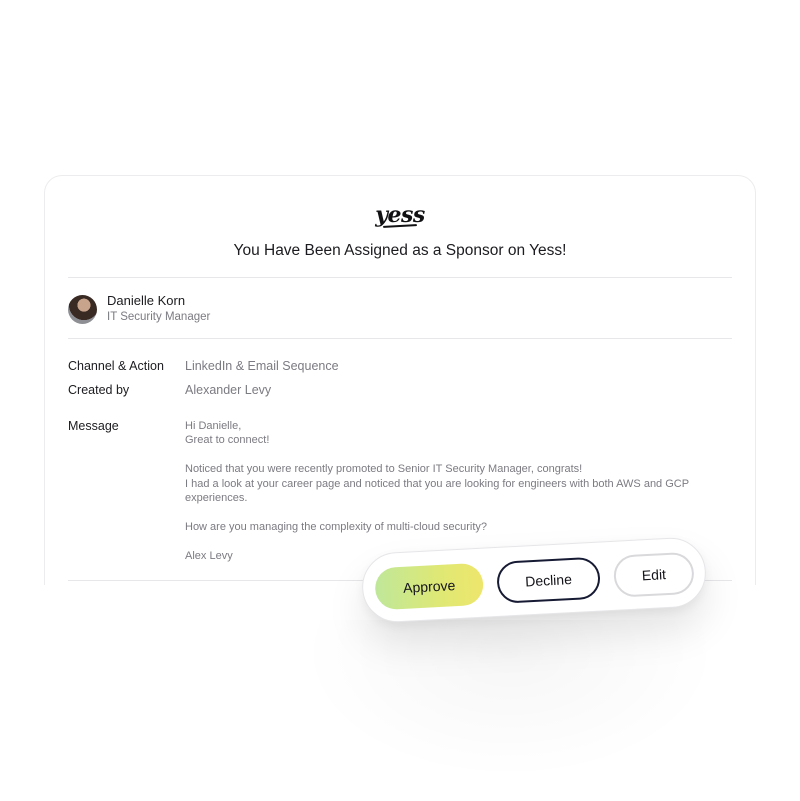 The width and height of the screenshot is (800, 801). Describe the element at coordinates (93, 426) in the screenshot. I see `message-label: Message` at that location.